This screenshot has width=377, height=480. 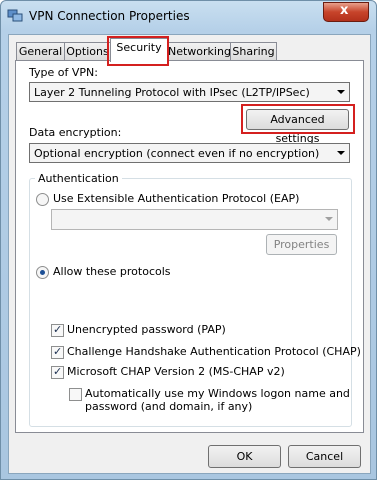 I want to click on ok-button: OK, so click(x=244, y=456).